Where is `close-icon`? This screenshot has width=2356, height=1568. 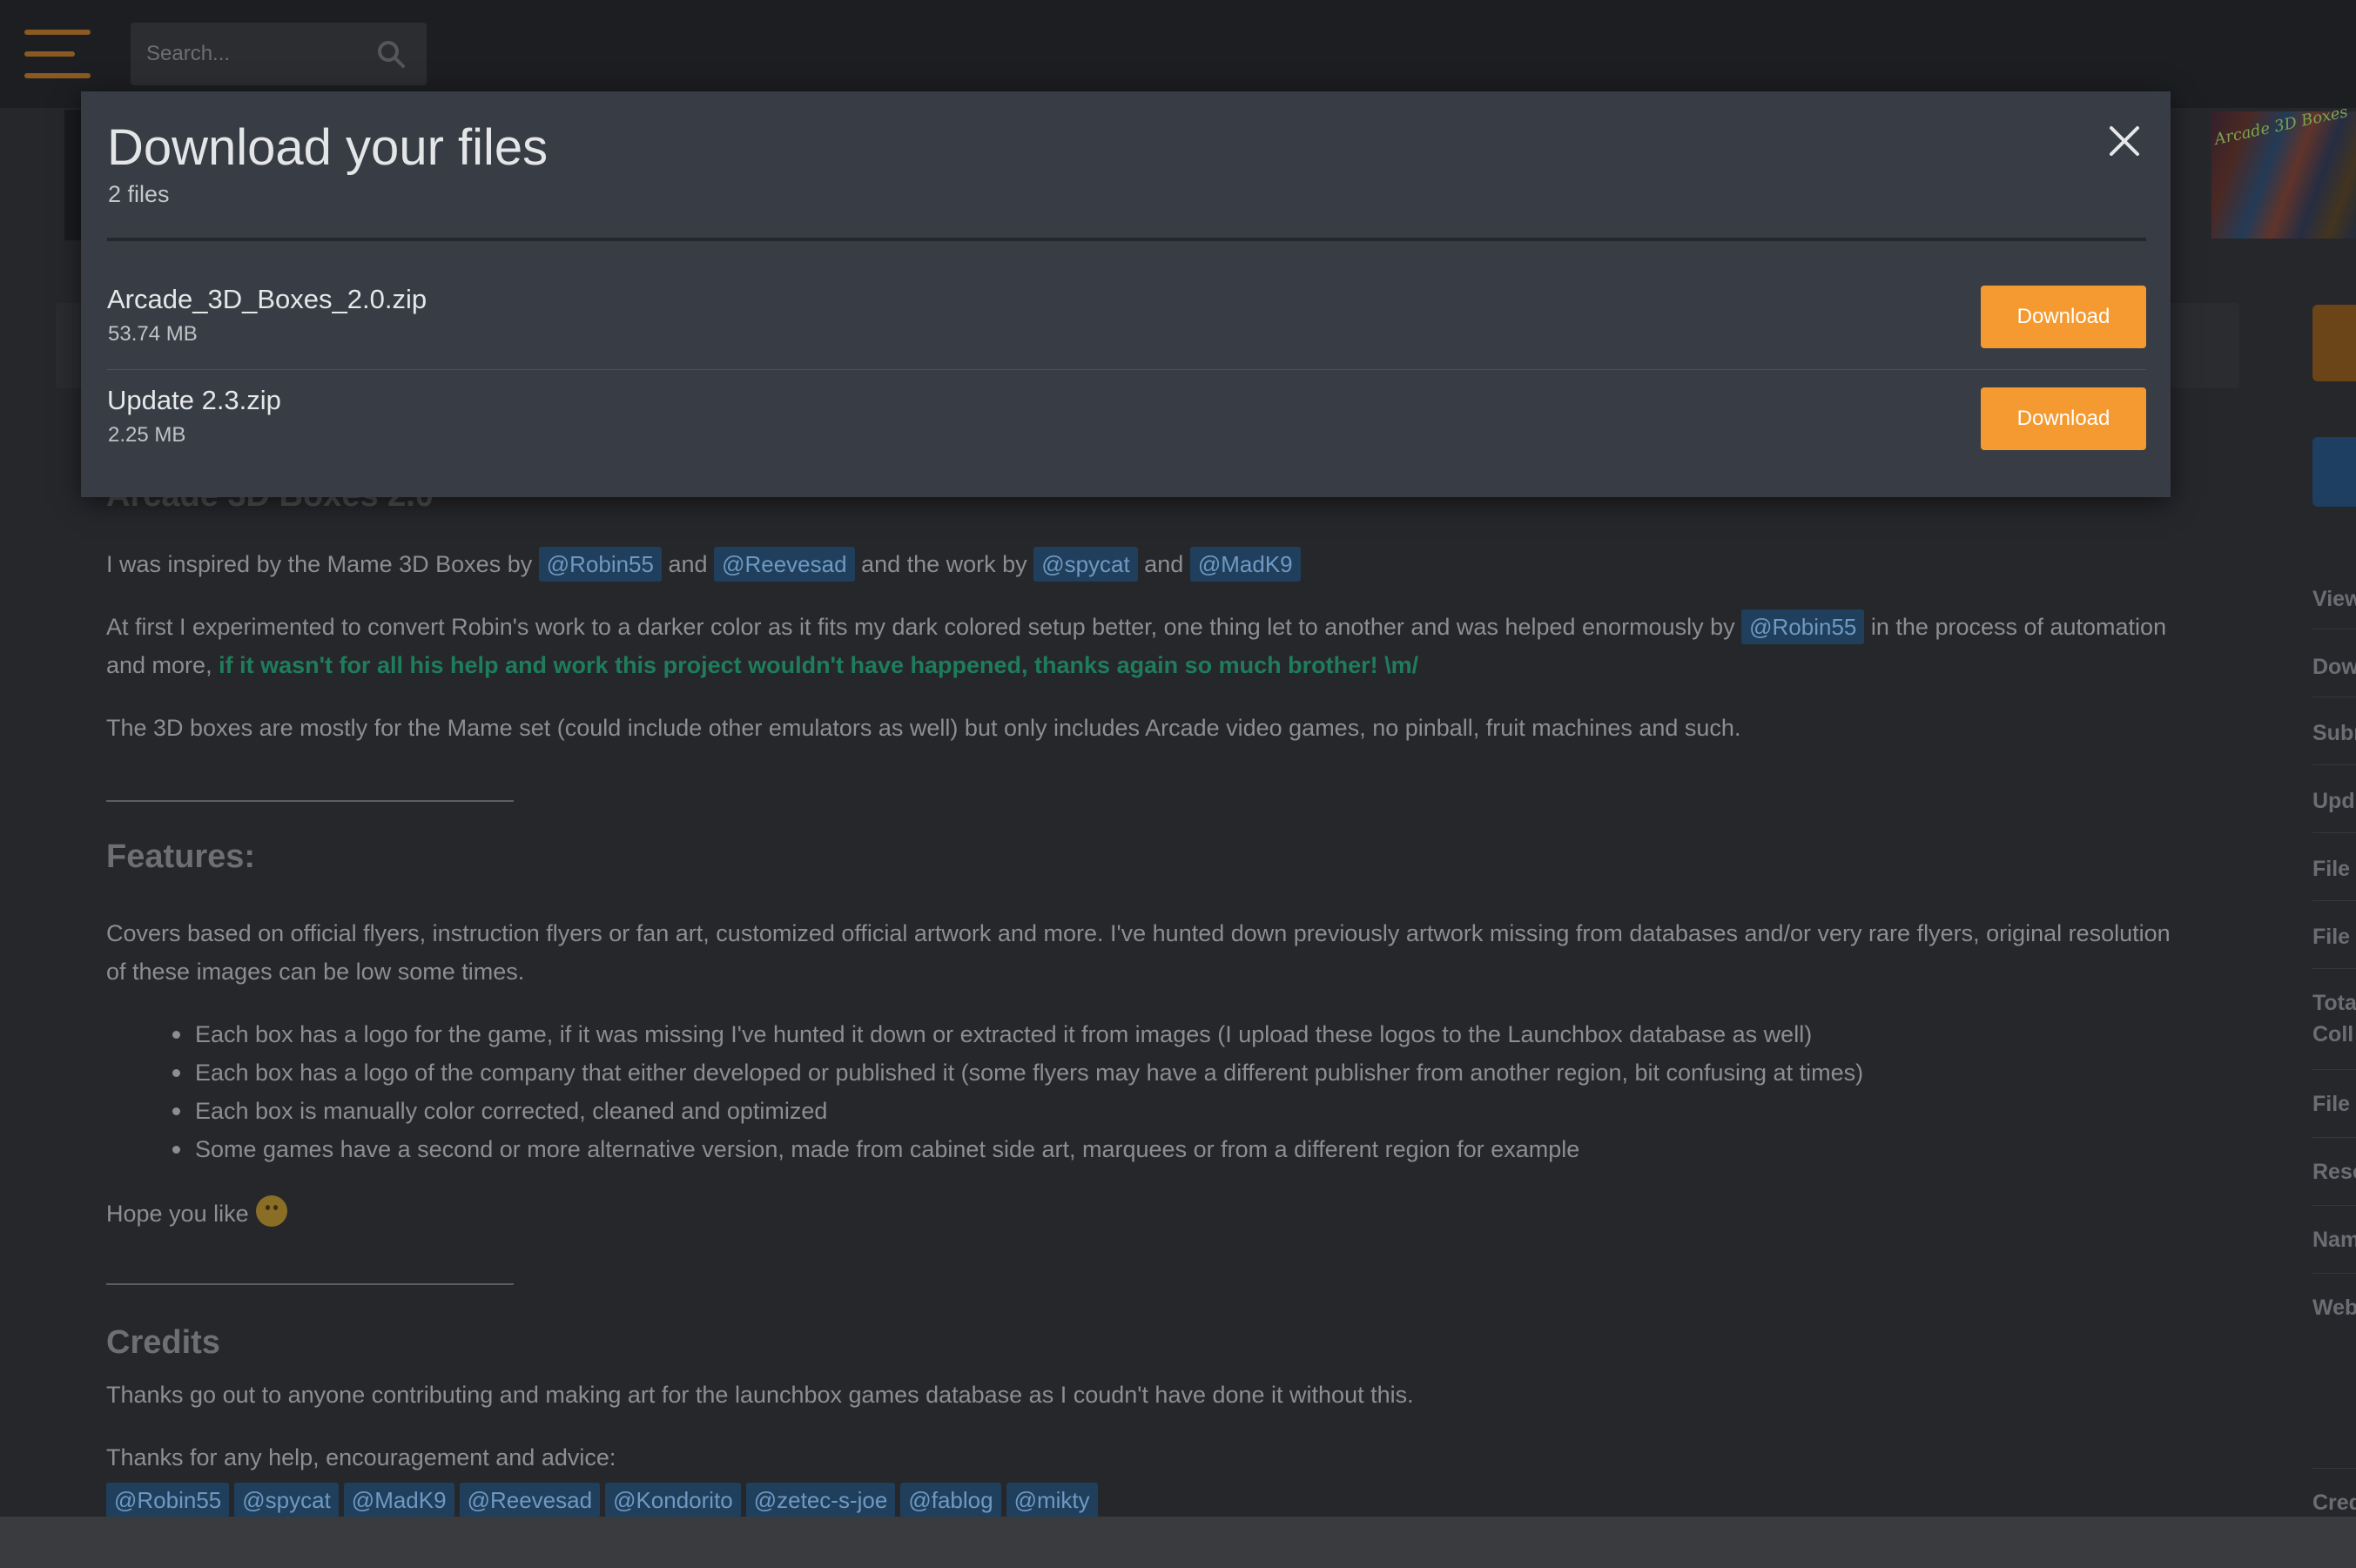
close-icon is located at coordinates (2124, 141).